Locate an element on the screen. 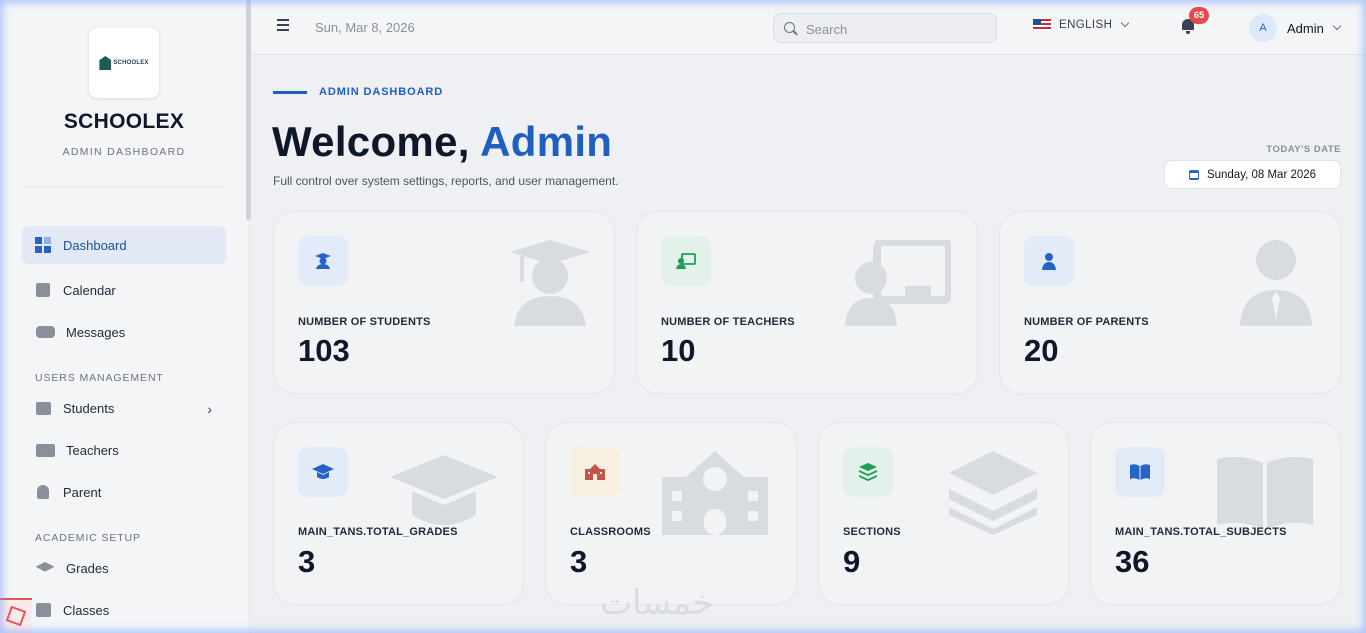  section-academic-setup: ACADEMIC SETUP is located at coordinates (88, 538).